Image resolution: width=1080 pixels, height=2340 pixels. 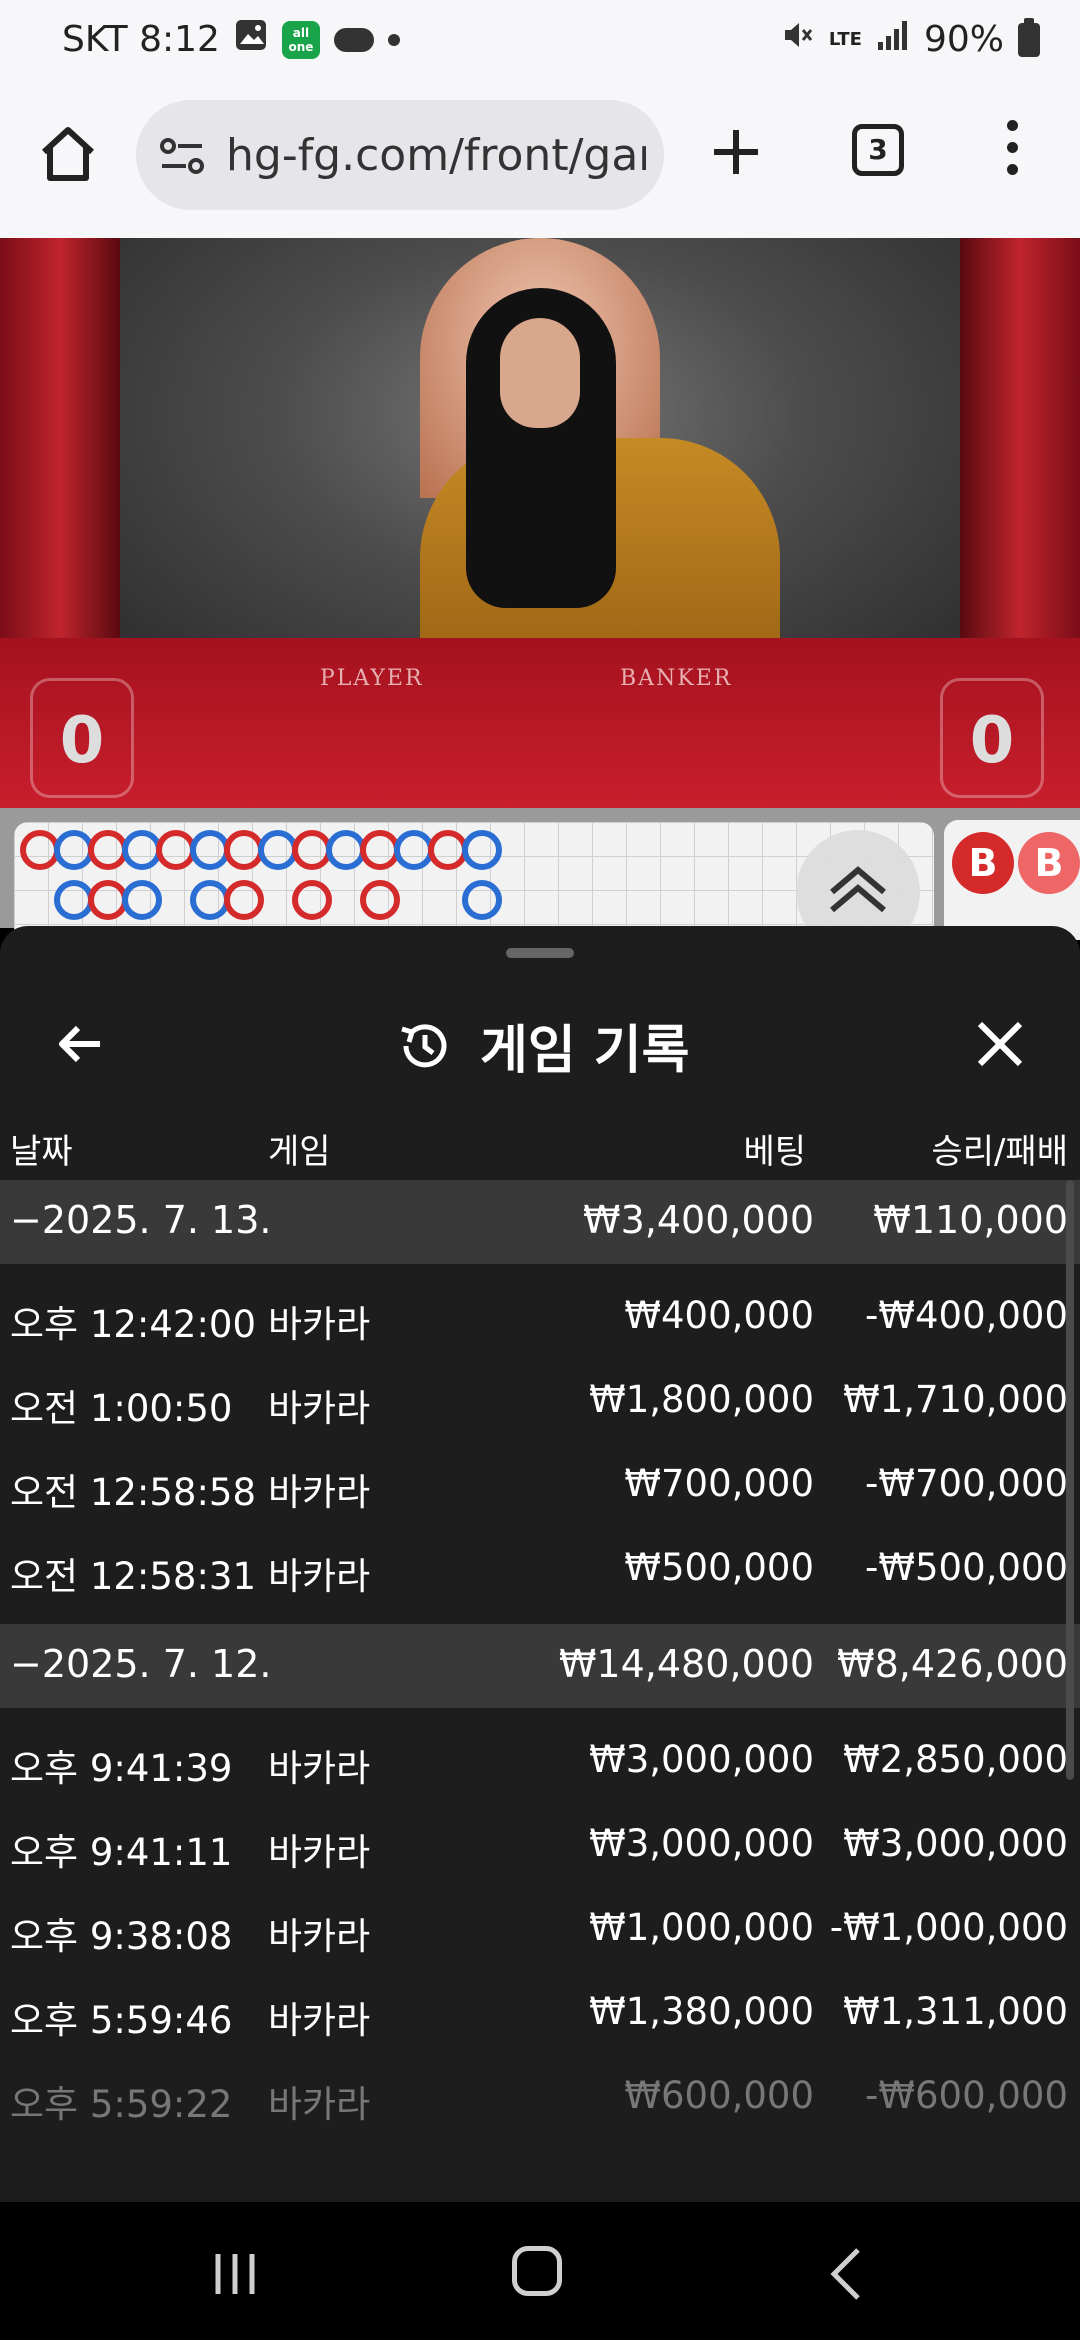 I want to click on group-total-bet: ₩14,480,000, so click(x=686, y=1664).